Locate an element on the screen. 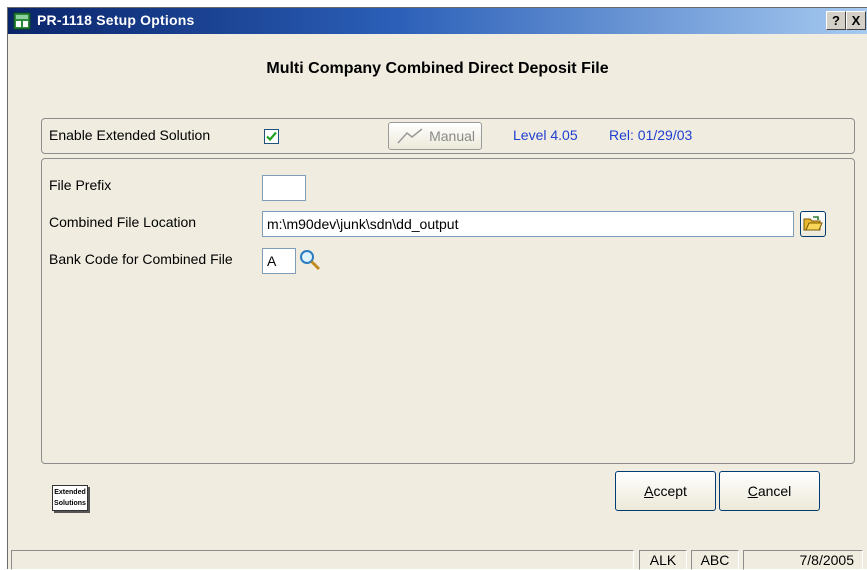  accept-button: Accept is located at coordinates (665, 491).